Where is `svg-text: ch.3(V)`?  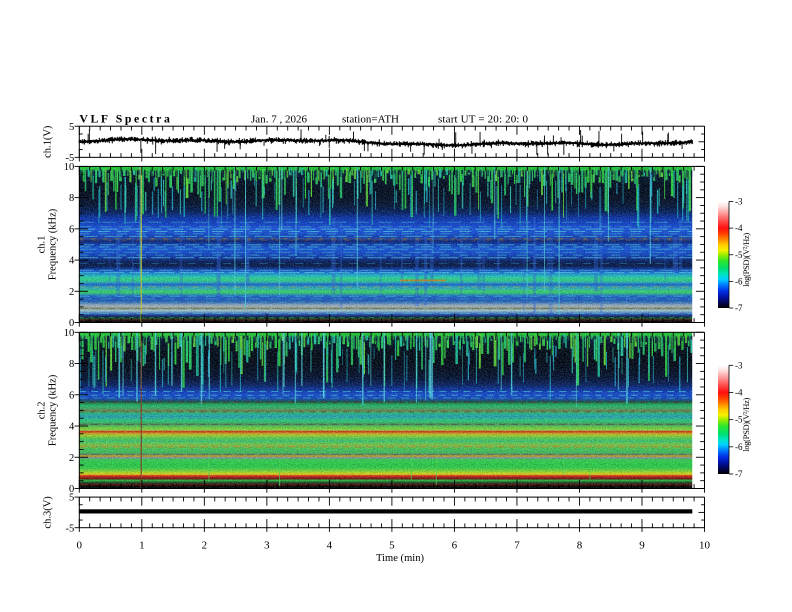
svg-text: ch.3(V) is located at coordinates (48, 512).